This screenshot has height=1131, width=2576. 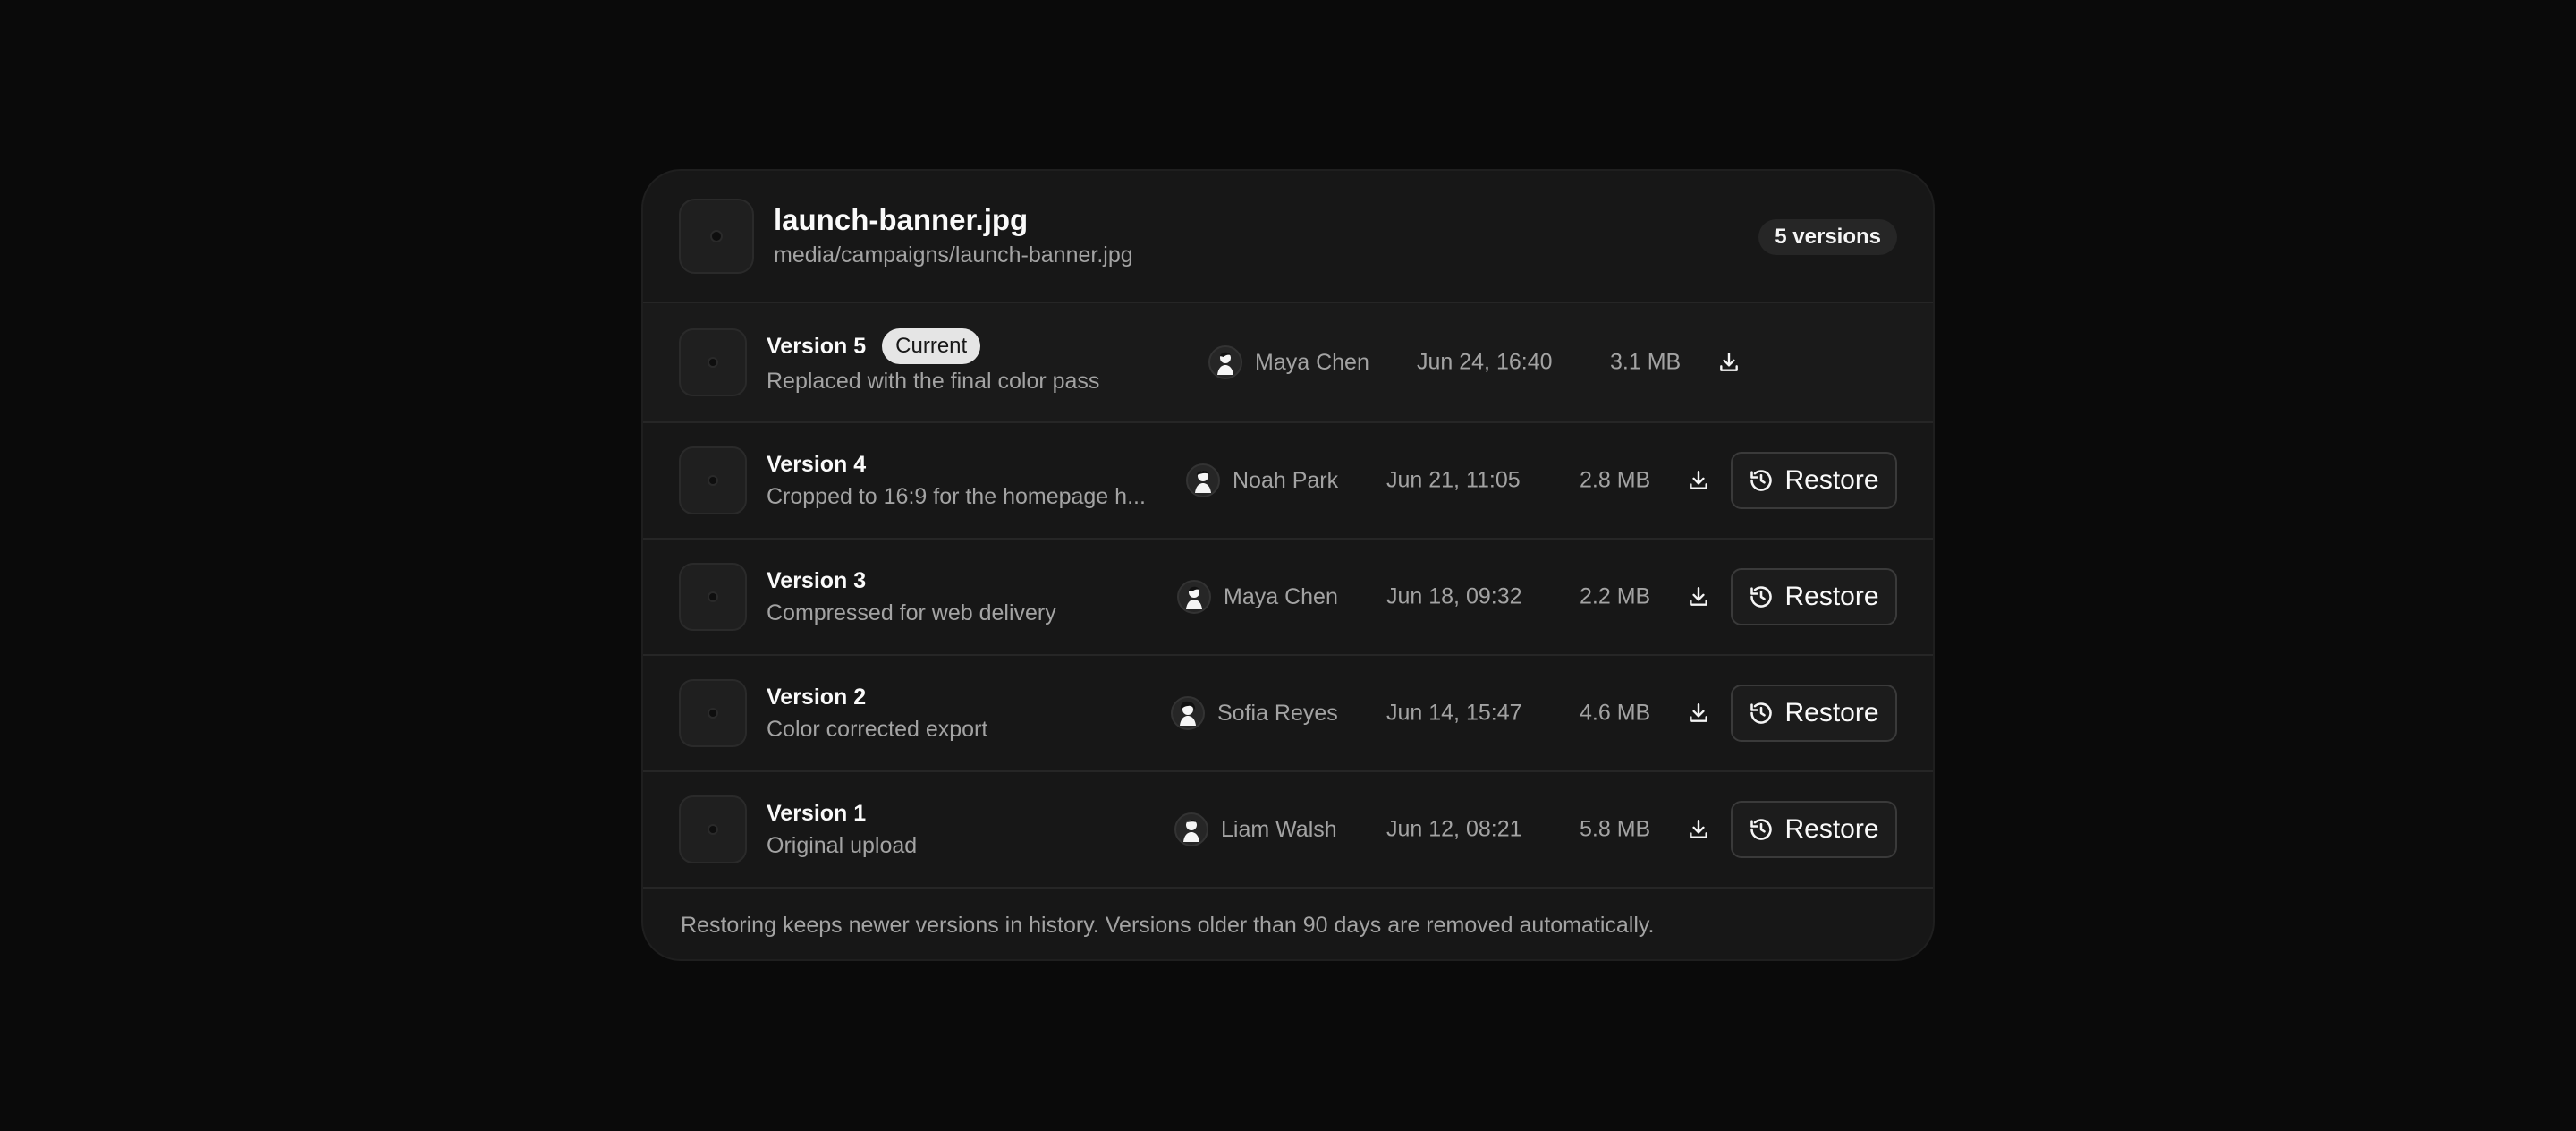 What do you see at coordinates (1615, 480) in the screenshot?
I see `version-size: 2.8 MB` at bounding box center [1615, 480].